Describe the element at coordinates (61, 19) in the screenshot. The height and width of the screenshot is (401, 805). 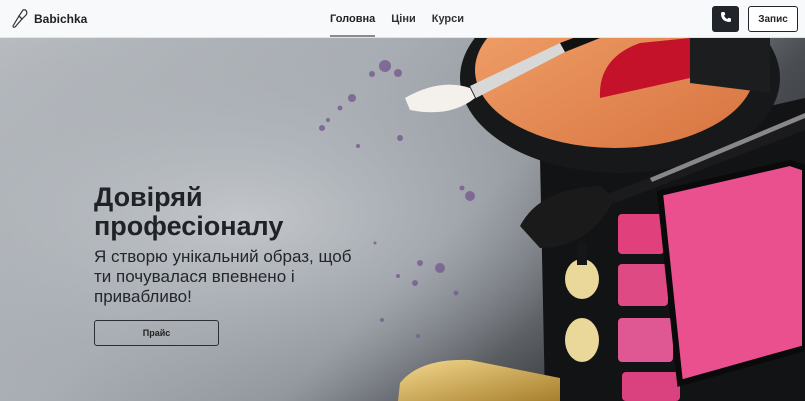
I see `brand-label: Babichka` at that location.